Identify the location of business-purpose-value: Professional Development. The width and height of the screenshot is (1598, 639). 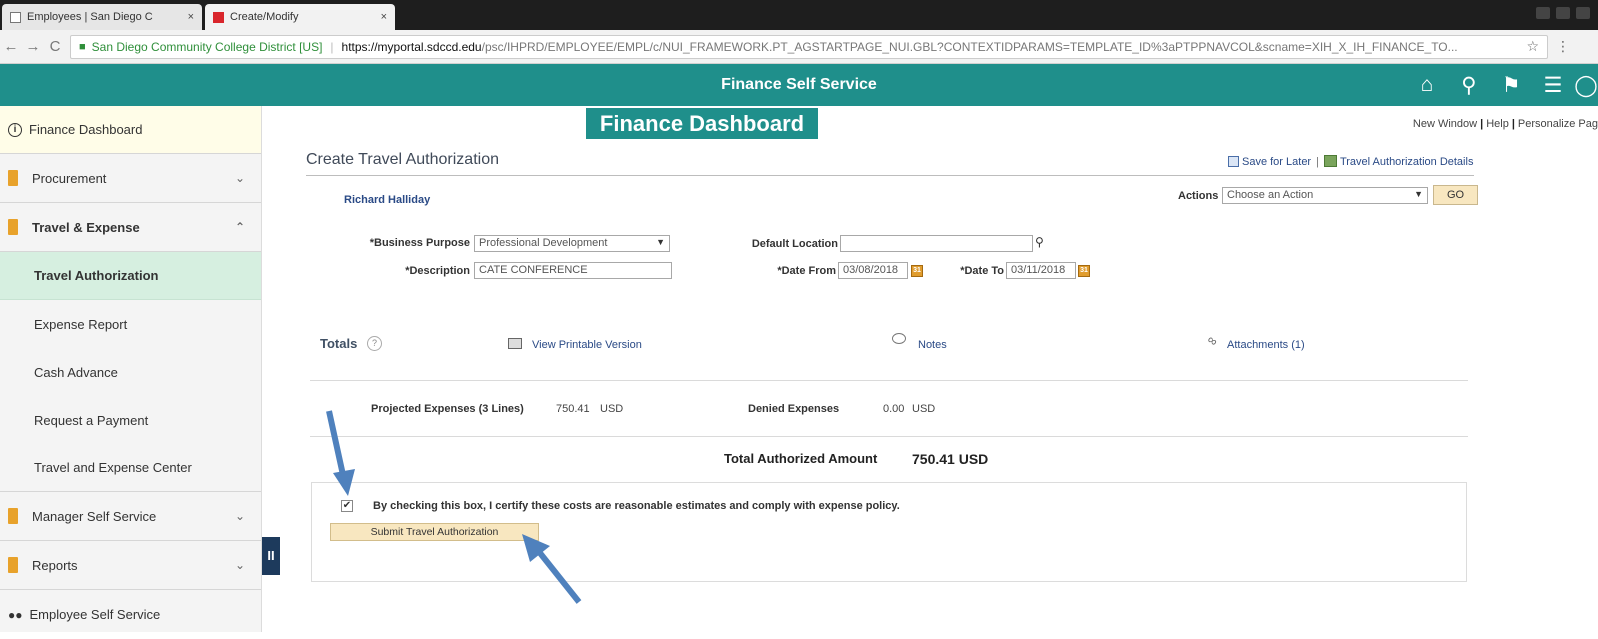
(543, 243).